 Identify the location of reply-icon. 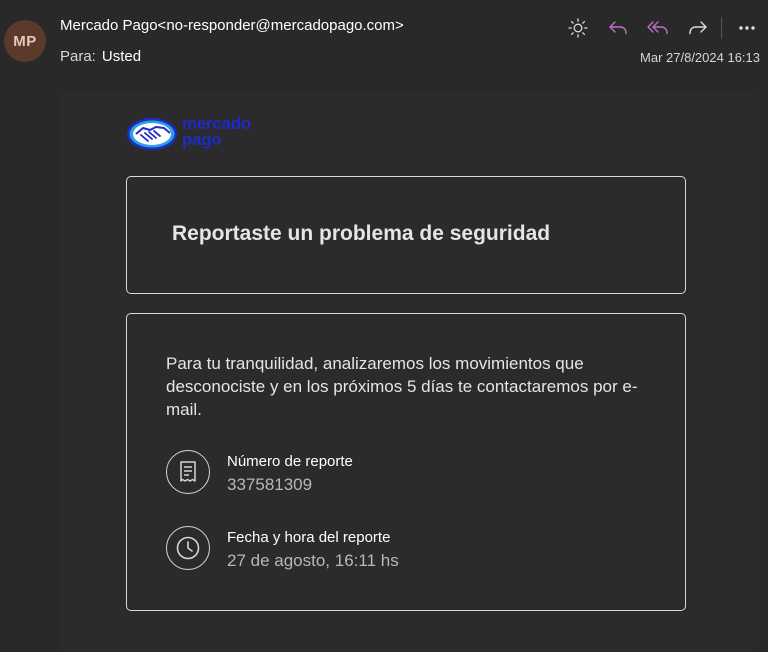
(618, 28).